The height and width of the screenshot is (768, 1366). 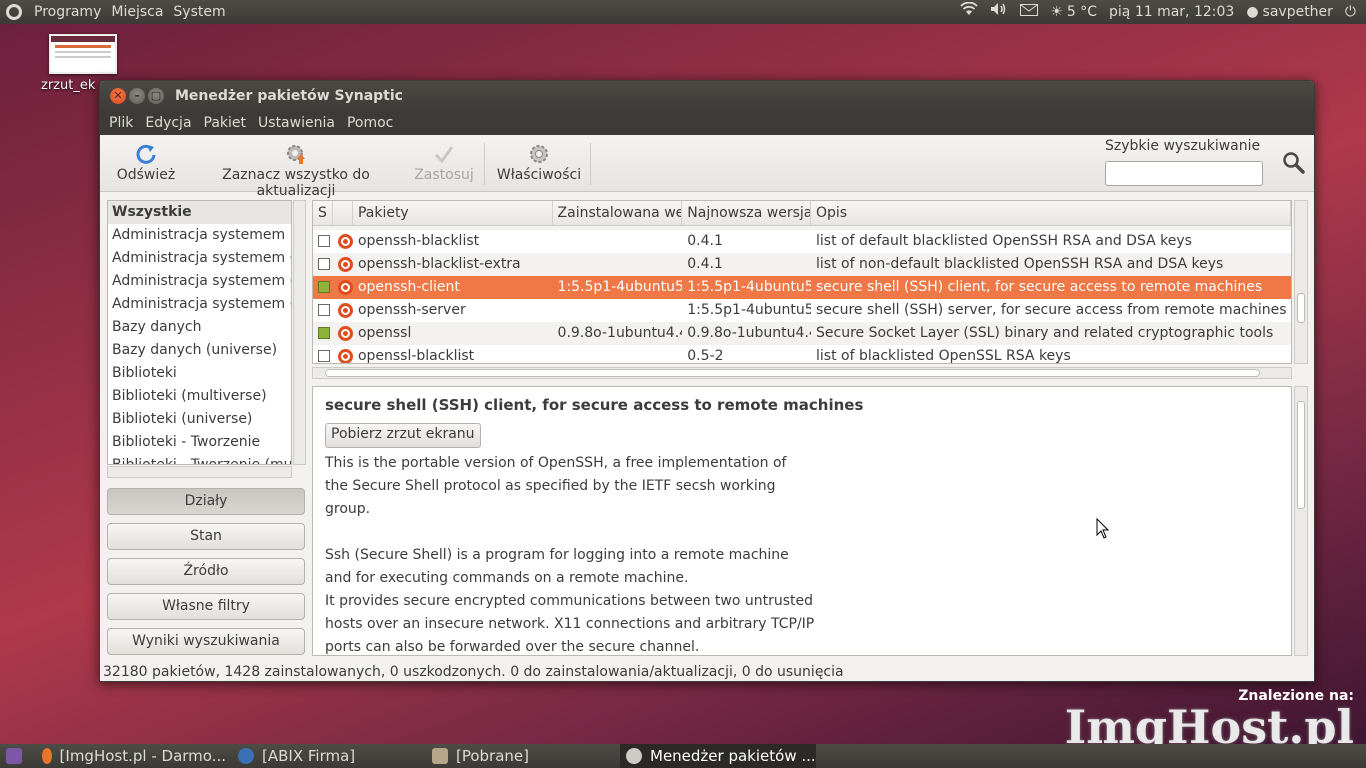 I want to click on column-header-status: S, so click(x=323, y=213).